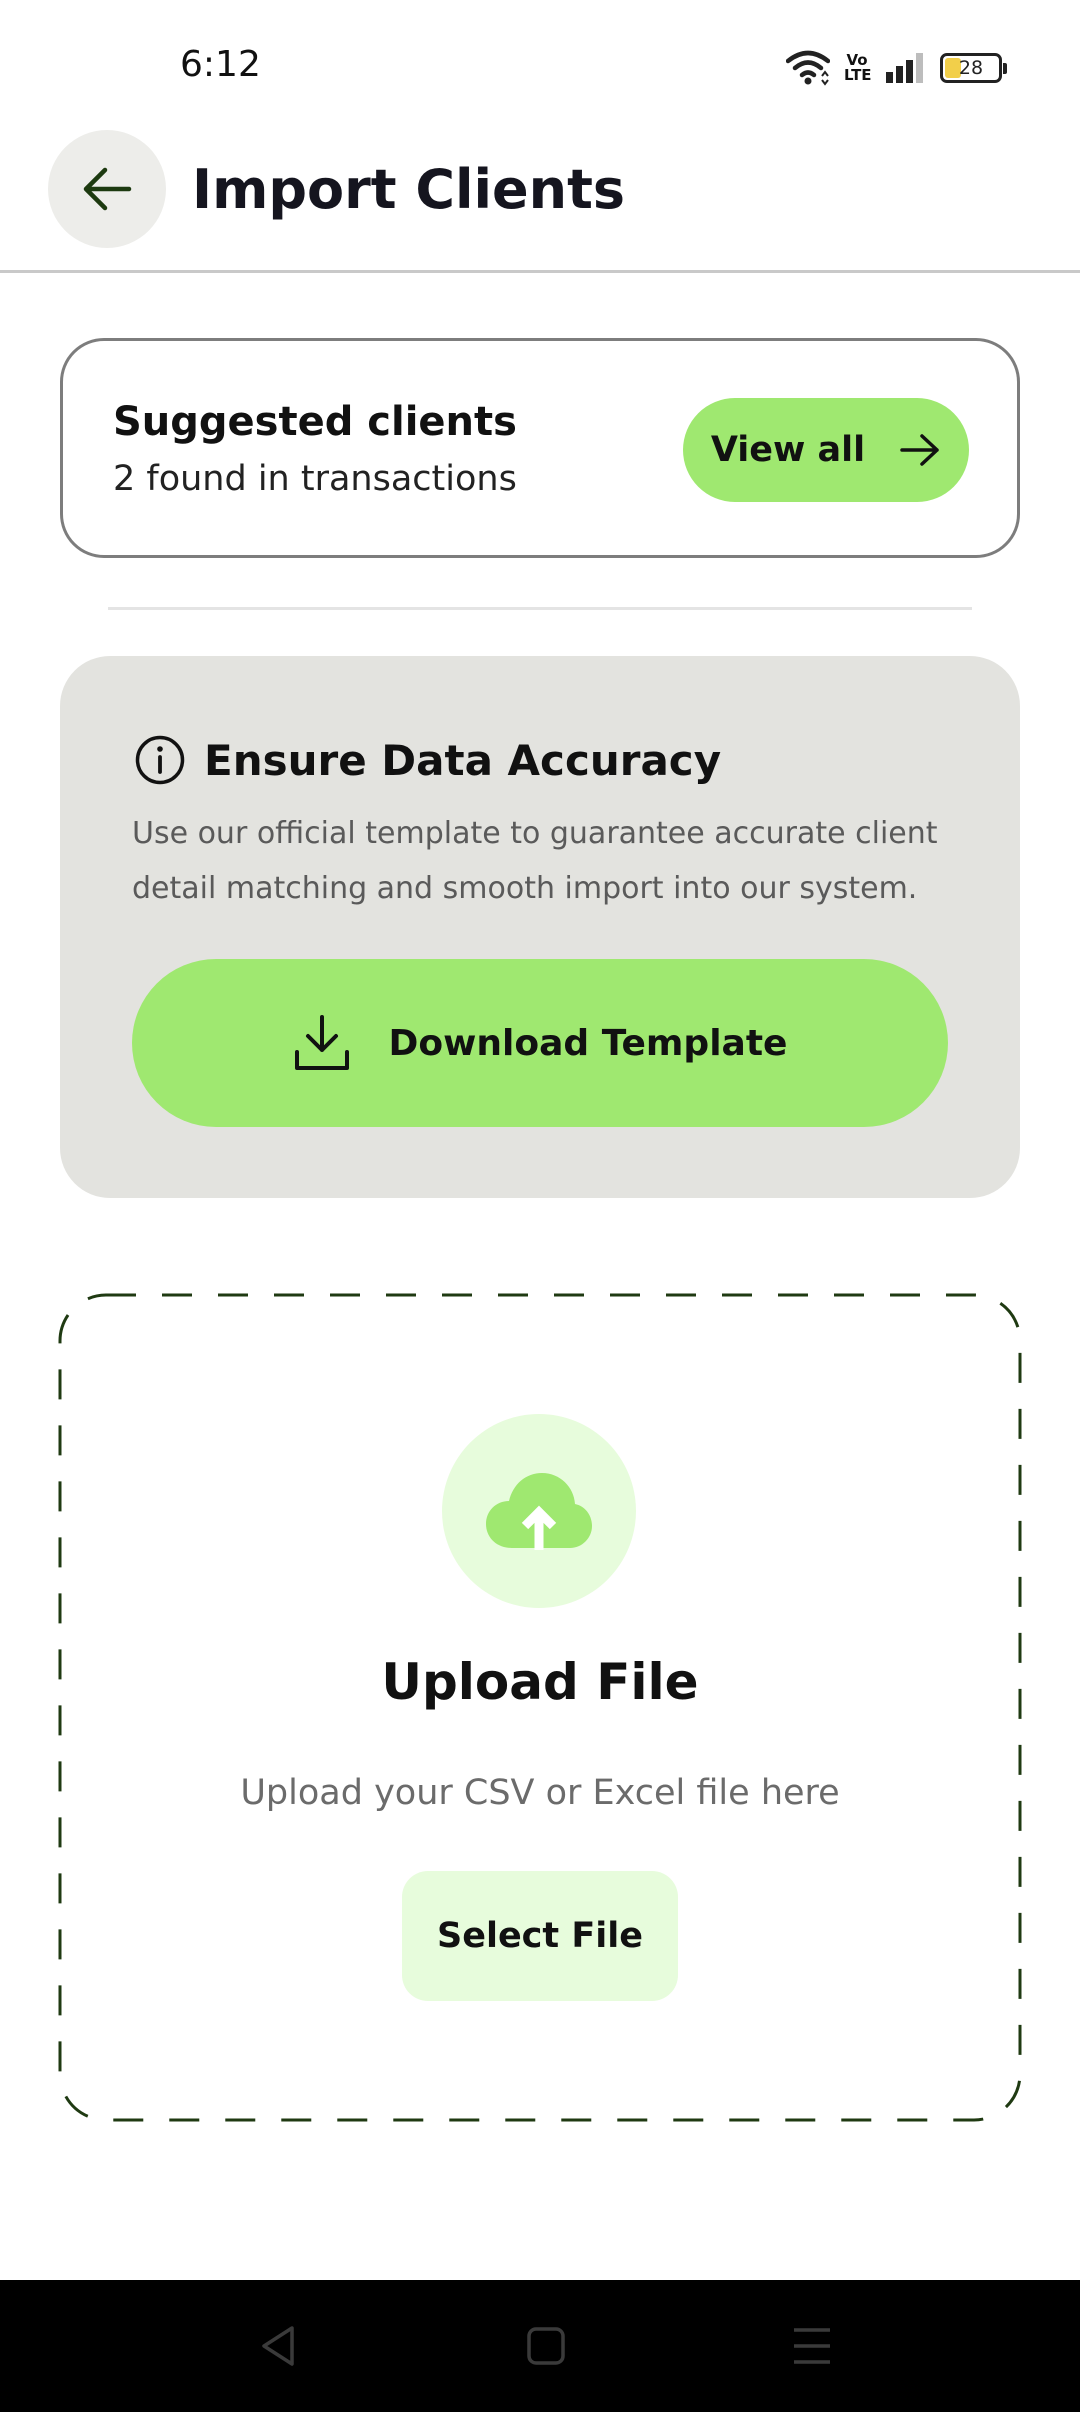 The height and width of the screenshot is (2412, 1080). Describe the element at coordinates (220, 64) in the screenshot. I see `status-time: 6:12` at that location.